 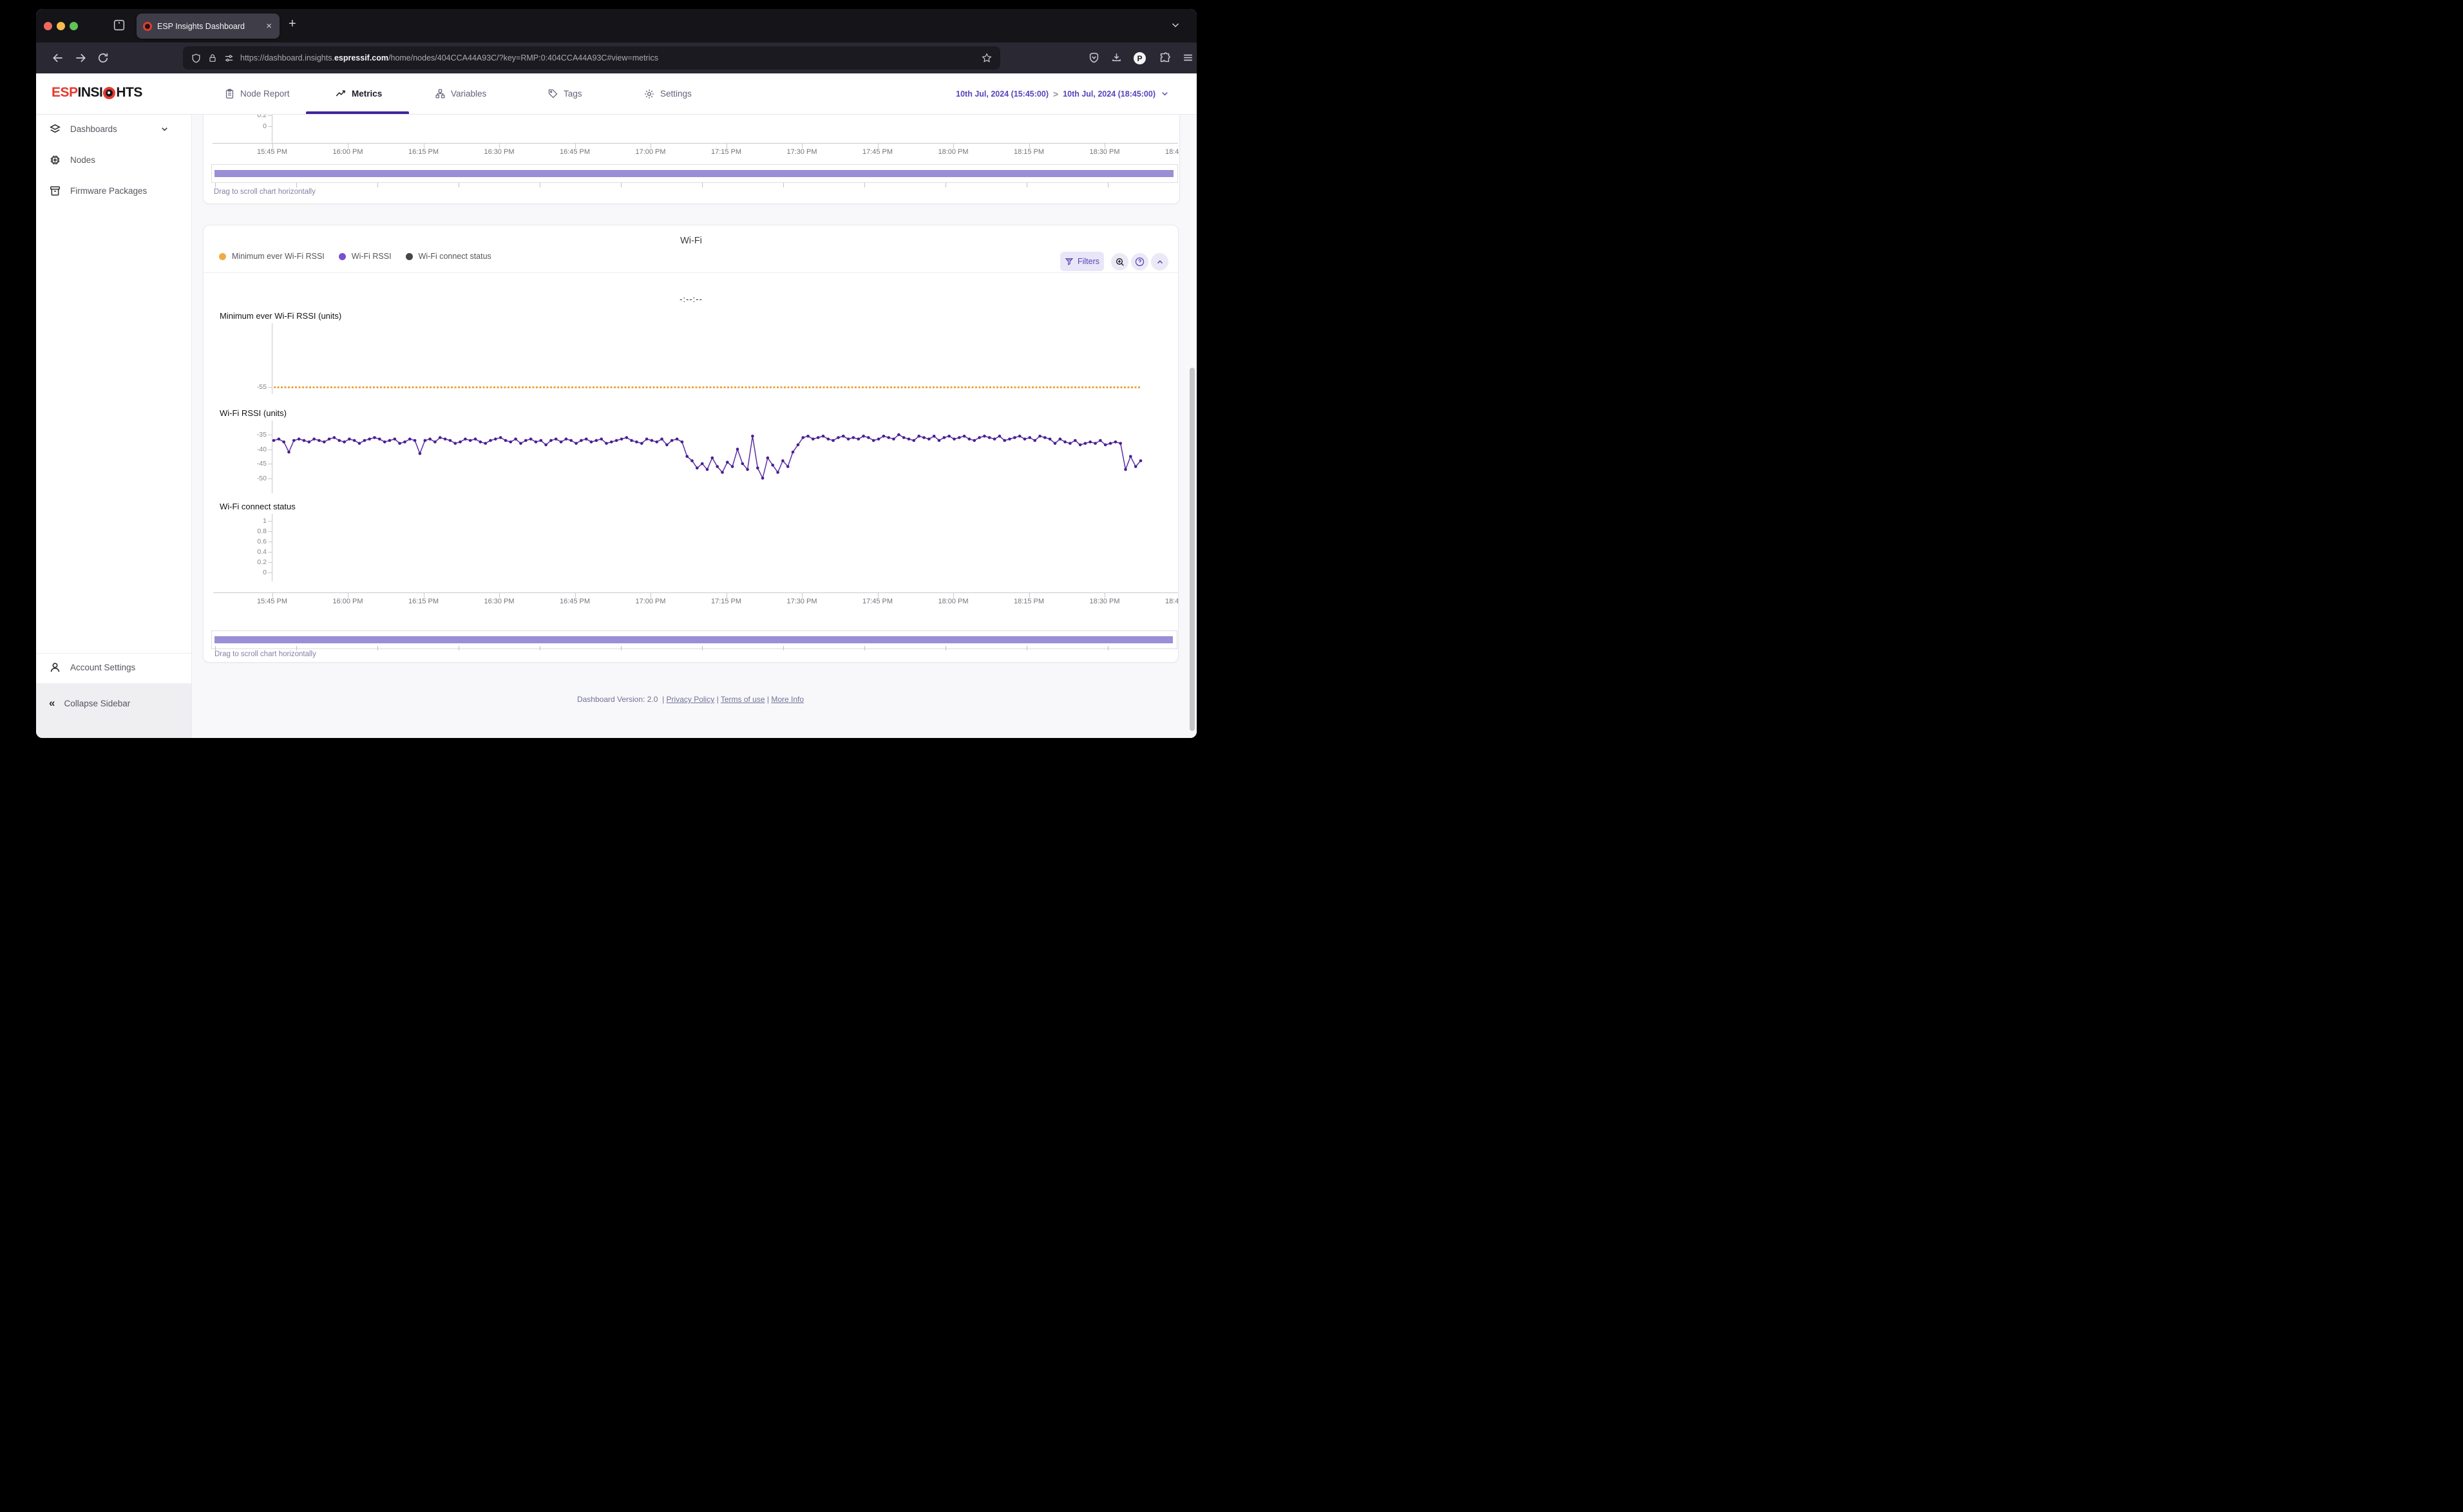 What do you see at coordinates (109, 92) in the screenshot?
I see `logo-eye-icon` at bounding box center [109, 92].